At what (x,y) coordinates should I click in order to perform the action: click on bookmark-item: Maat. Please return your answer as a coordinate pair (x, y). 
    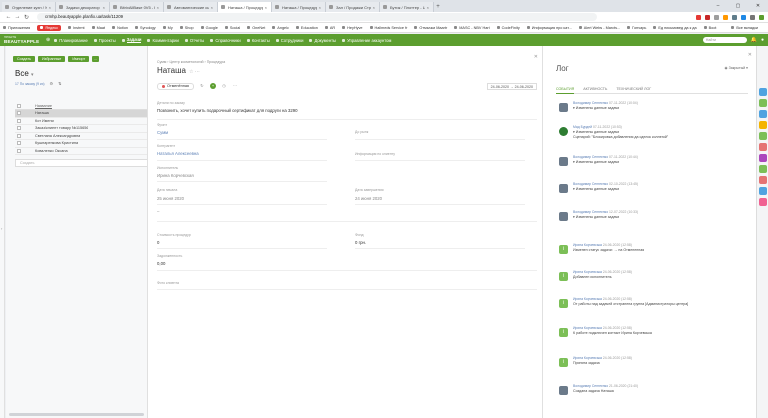
    Looking at the image, I should click on (98, 28).